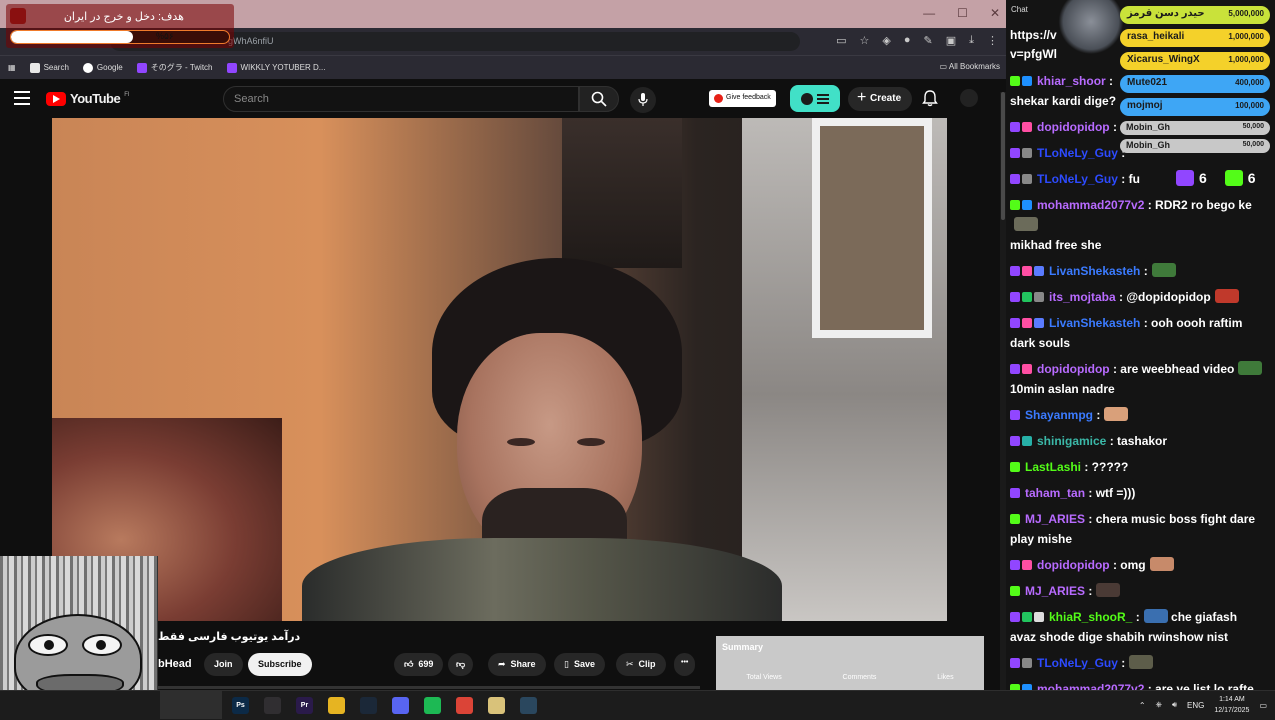 The width and height of the screenshot is (1275, 720). What do you see at coordinates (1055, 493) in the screenshot?
I see `chat-username: taham_tan` at bounding box center [1055, 493].